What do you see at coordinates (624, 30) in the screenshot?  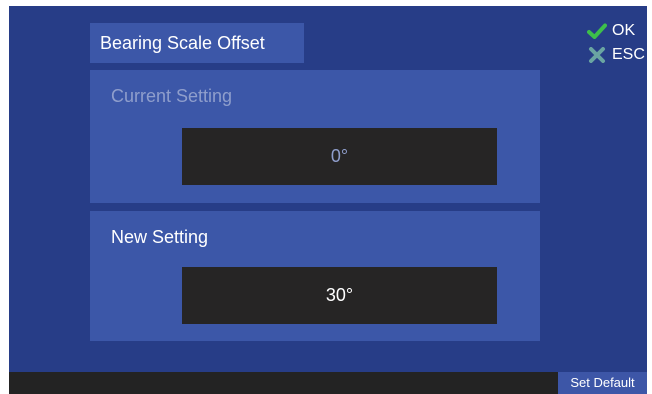 I see `ok-label: OK` at bounding box center [624, 30].